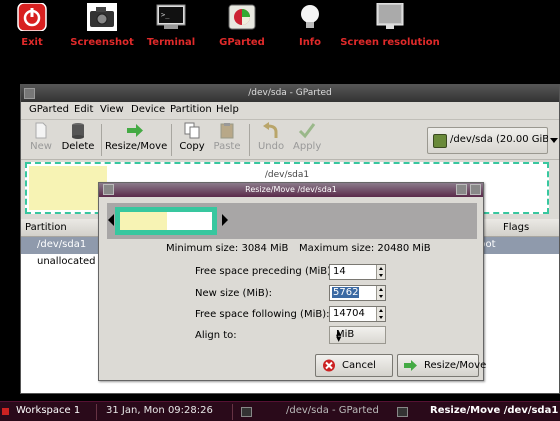 This screenshot has height=421, width=560. I want to click on launcher-screen-resolution: Screen resolution, so click(390, 26).